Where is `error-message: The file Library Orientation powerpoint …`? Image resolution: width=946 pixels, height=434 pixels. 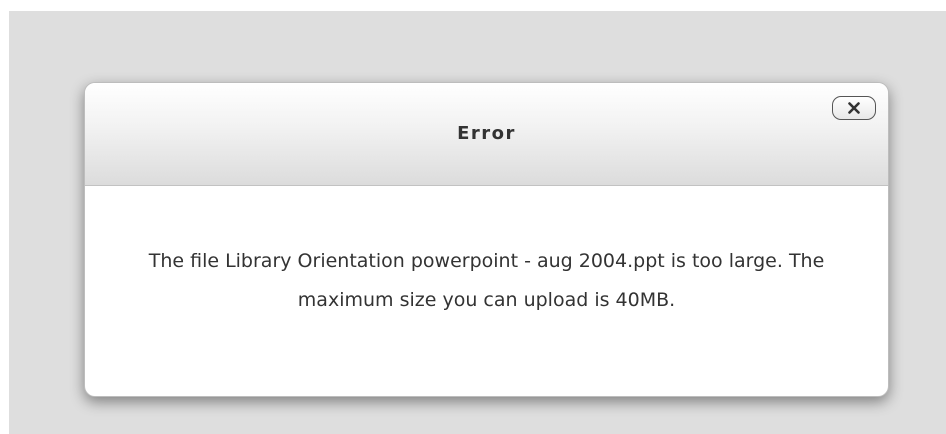
error-message: The file Library Orientation powerpoint … is located at coordinates (486, 280).